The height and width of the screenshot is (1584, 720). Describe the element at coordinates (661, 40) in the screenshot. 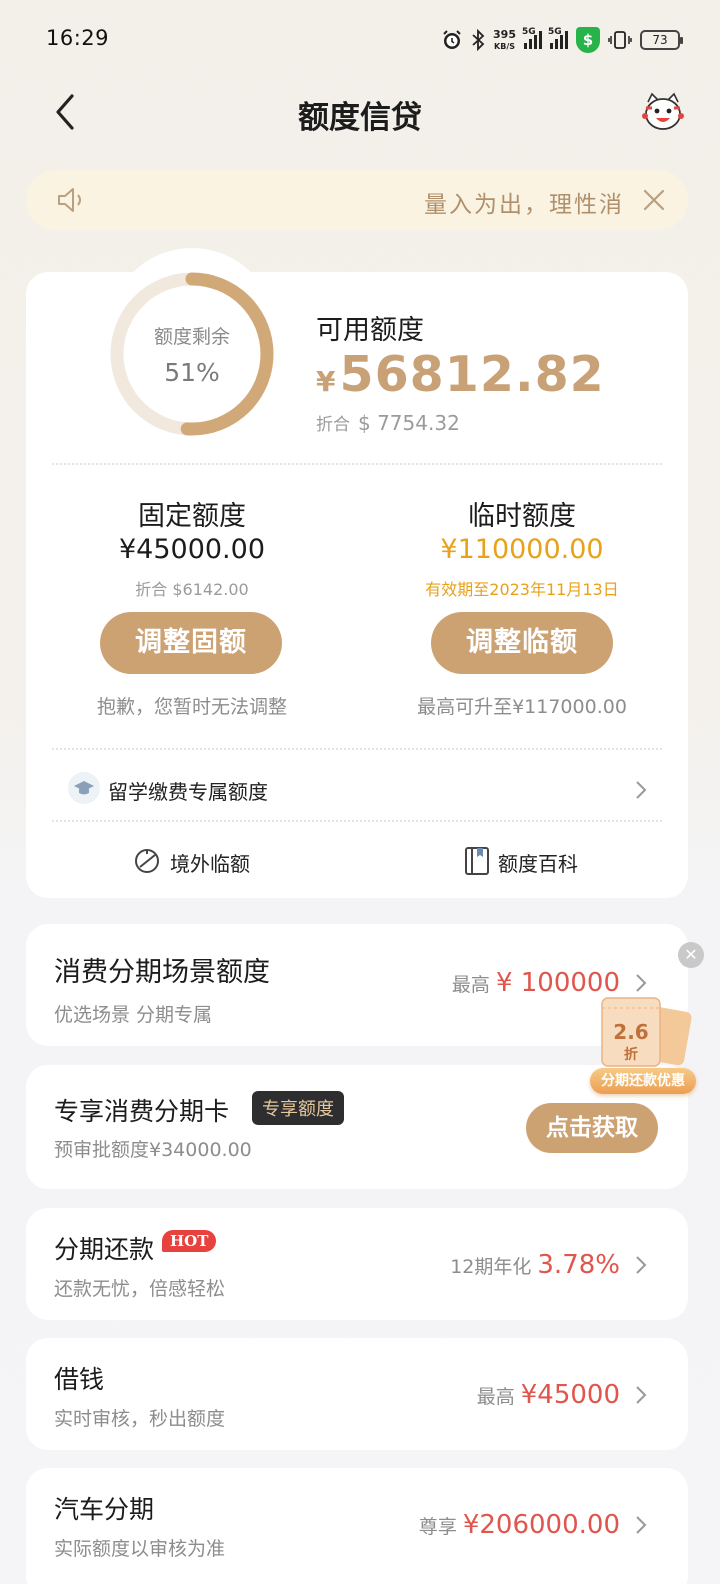

I see `battery-icon: 73` at that location.